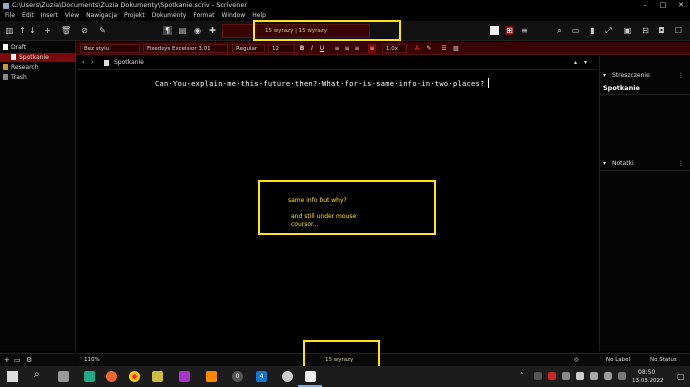  What do you see at coordinates (417, 48) in the screenshot?
I see `text-color-icon: A` at bounding box center [417, 48].